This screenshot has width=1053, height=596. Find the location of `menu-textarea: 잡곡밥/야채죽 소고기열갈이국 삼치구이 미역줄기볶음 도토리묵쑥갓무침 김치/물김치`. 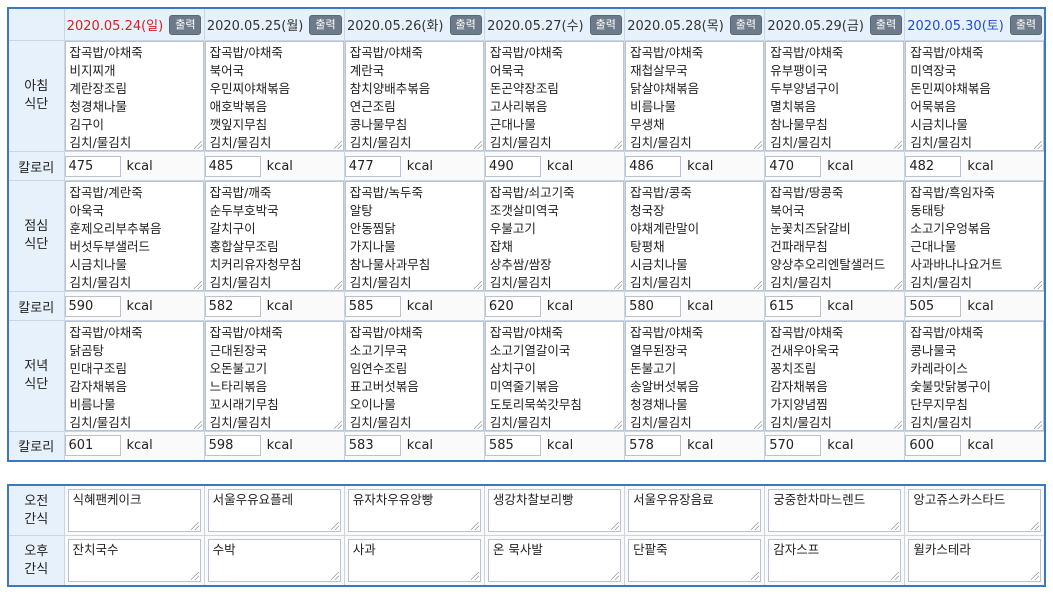

menu-textarea: 잡곡밥/야채죽 소고기열갈이국 삼치구이 미역줄기볶음 도토리묵쑥갓무침 김치/물김치 is located at coordinates (554, 376).